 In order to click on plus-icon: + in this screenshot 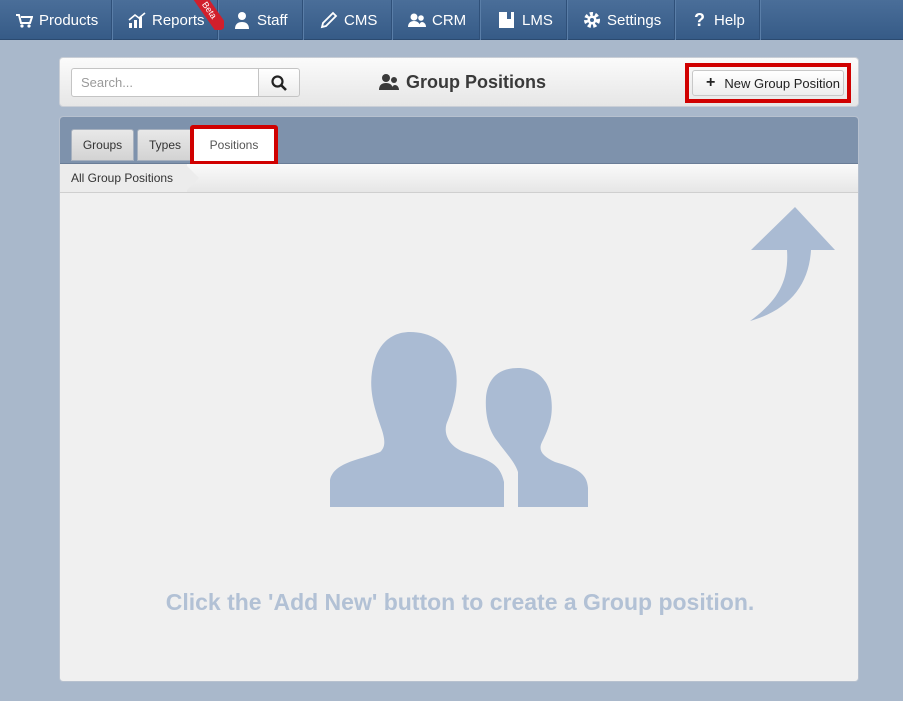, I will do `click(711, 82)`.